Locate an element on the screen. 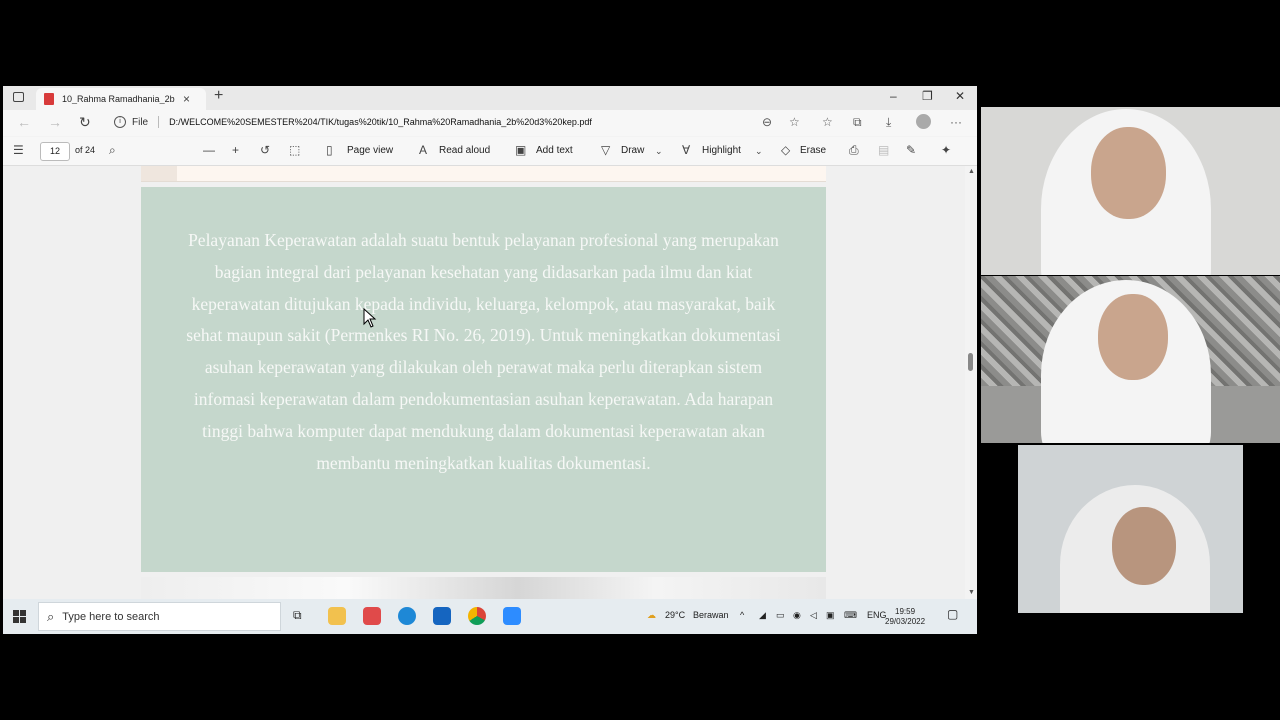  tab-title: 10_Rahma Ramadhania_2b d3 k is located at coordinates (119, 99).